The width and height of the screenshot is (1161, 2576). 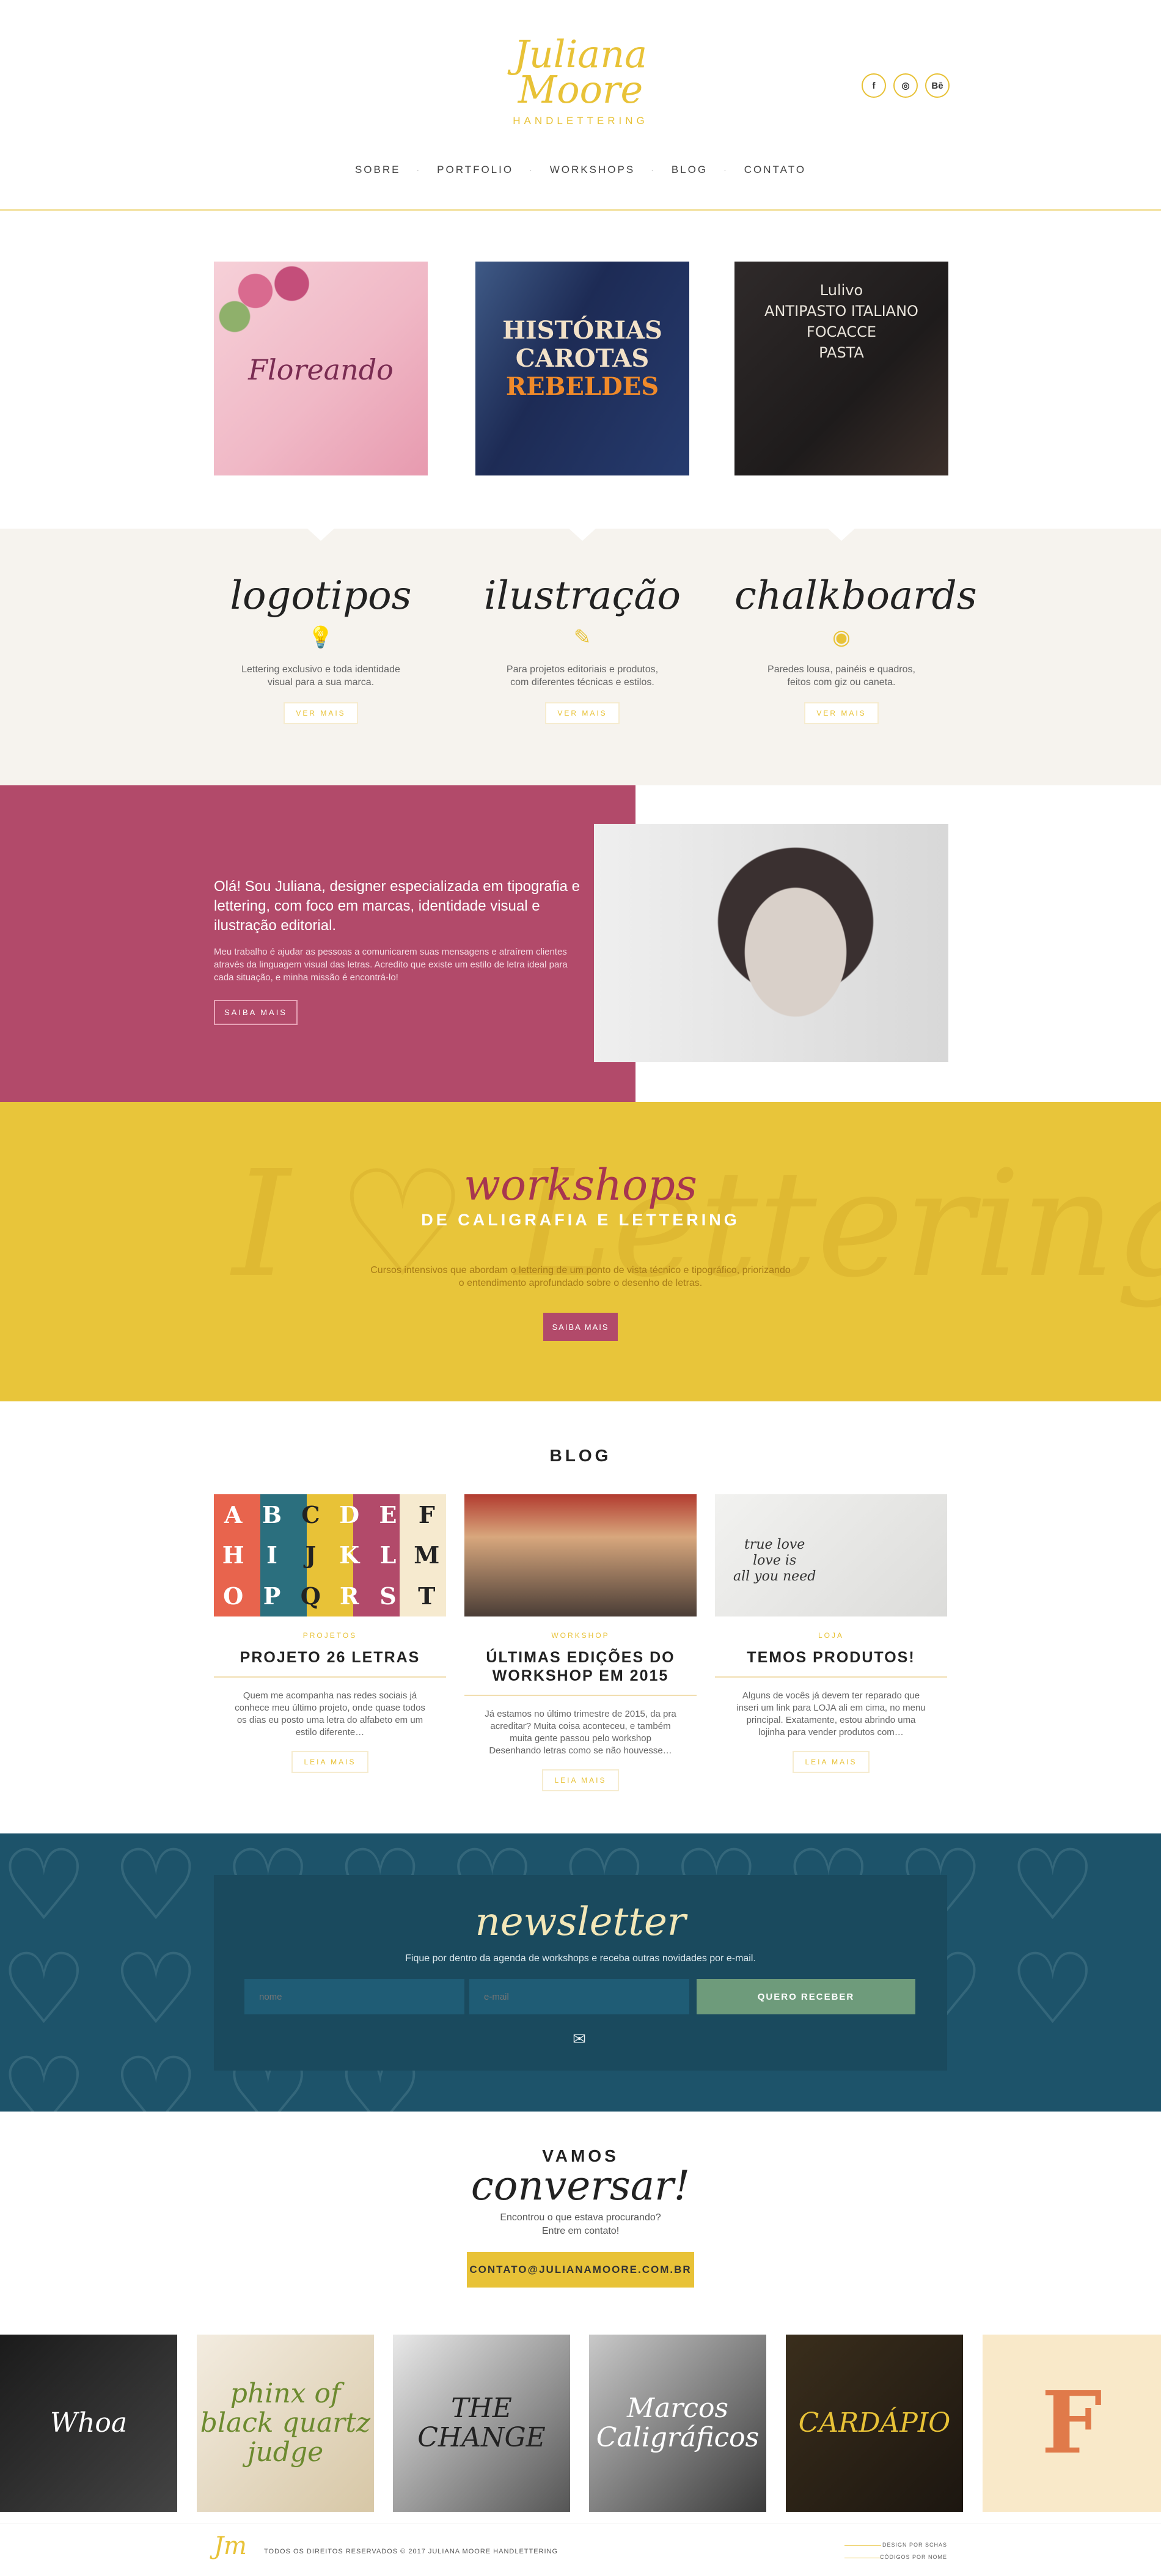 I want to click on nav-item-workshops: WORKSHOPS, so click(x=592, y=170).